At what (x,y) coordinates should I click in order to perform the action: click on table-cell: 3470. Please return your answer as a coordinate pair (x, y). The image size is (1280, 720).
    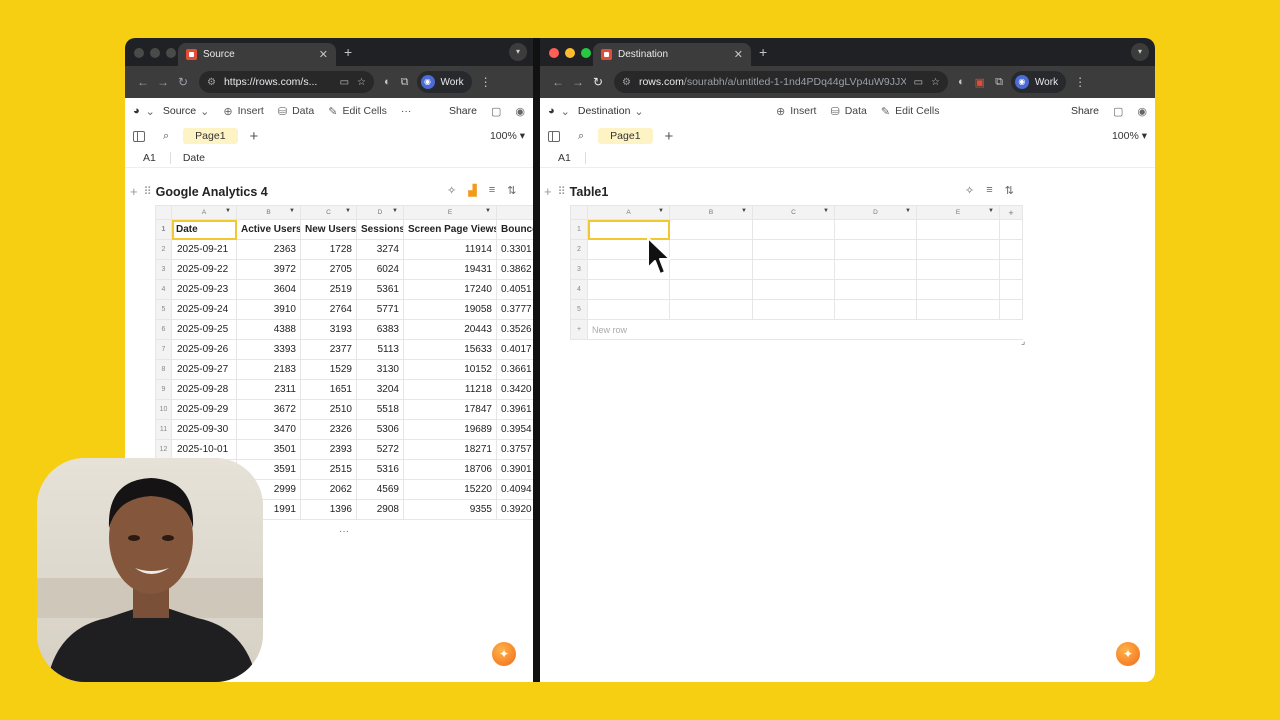
    Looking at the image, I should click on (268, 429).